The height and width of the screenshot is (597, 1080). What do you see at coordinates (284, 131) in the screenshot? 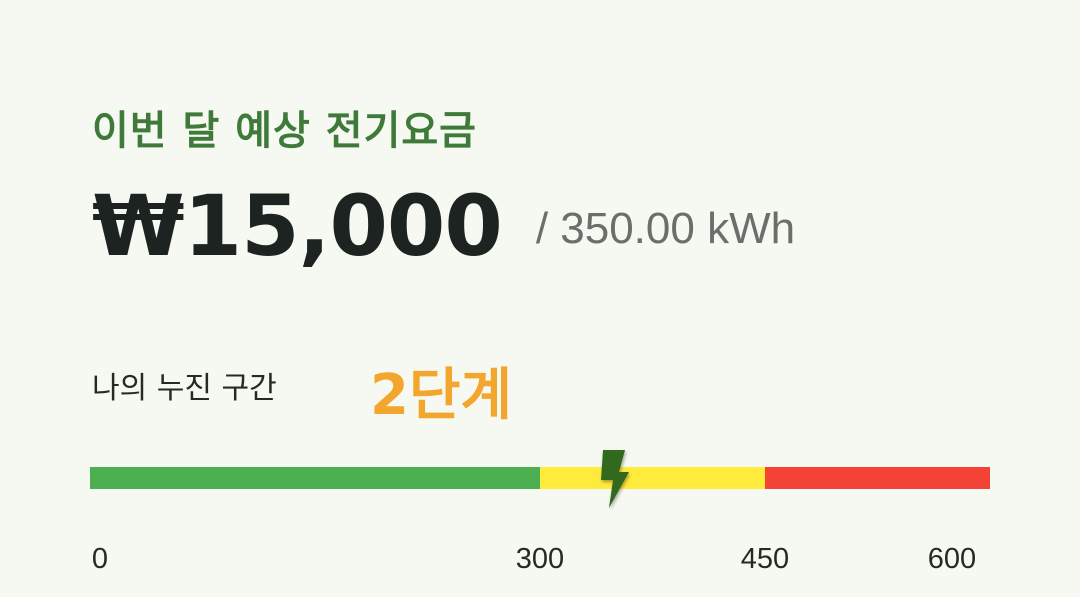
I see `page-title: 이번 달 예상 전기요금` at bounding box center [284, 131].